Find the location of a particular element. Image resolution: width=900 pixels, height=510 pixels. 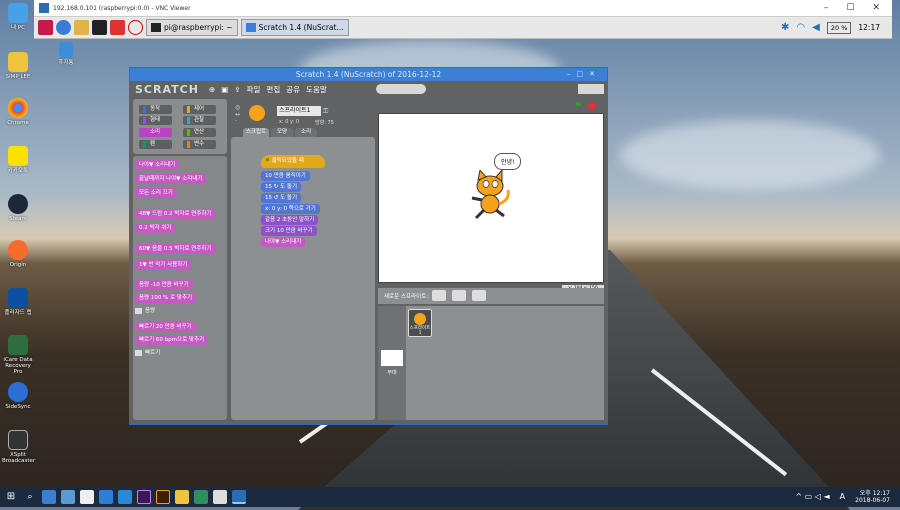

script-block: x: 0 y: 0 쪽으로 가기 is located at coordinates (290, 209).